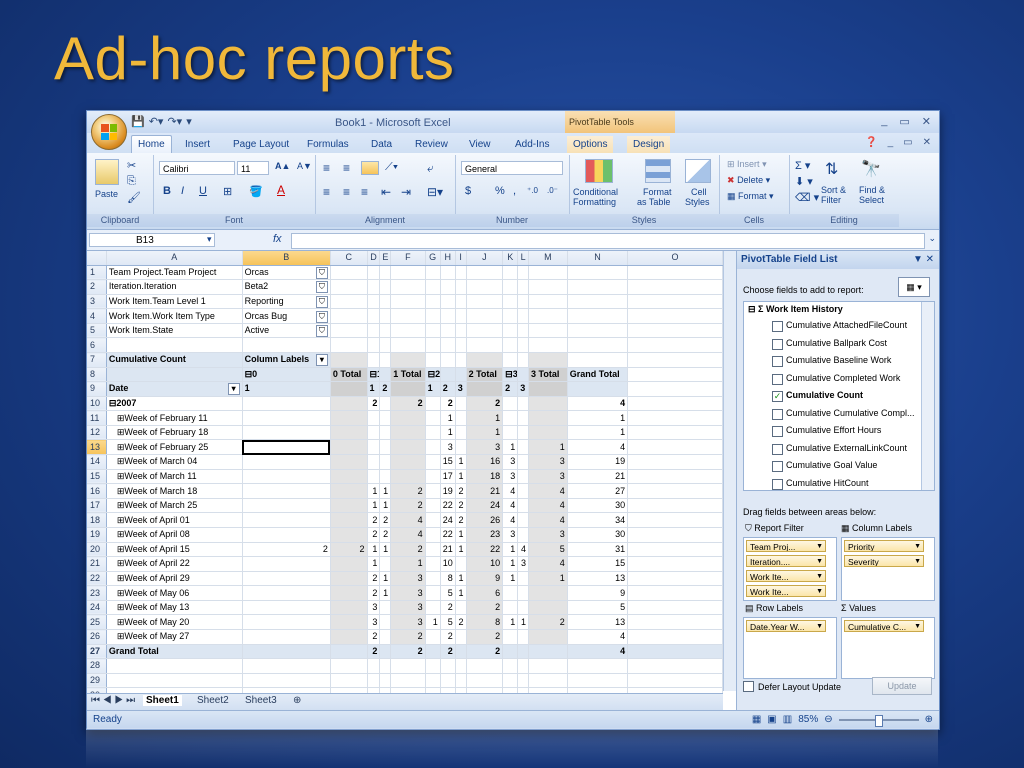  I want to click on find-select-button: Find &, so click(872, 190).